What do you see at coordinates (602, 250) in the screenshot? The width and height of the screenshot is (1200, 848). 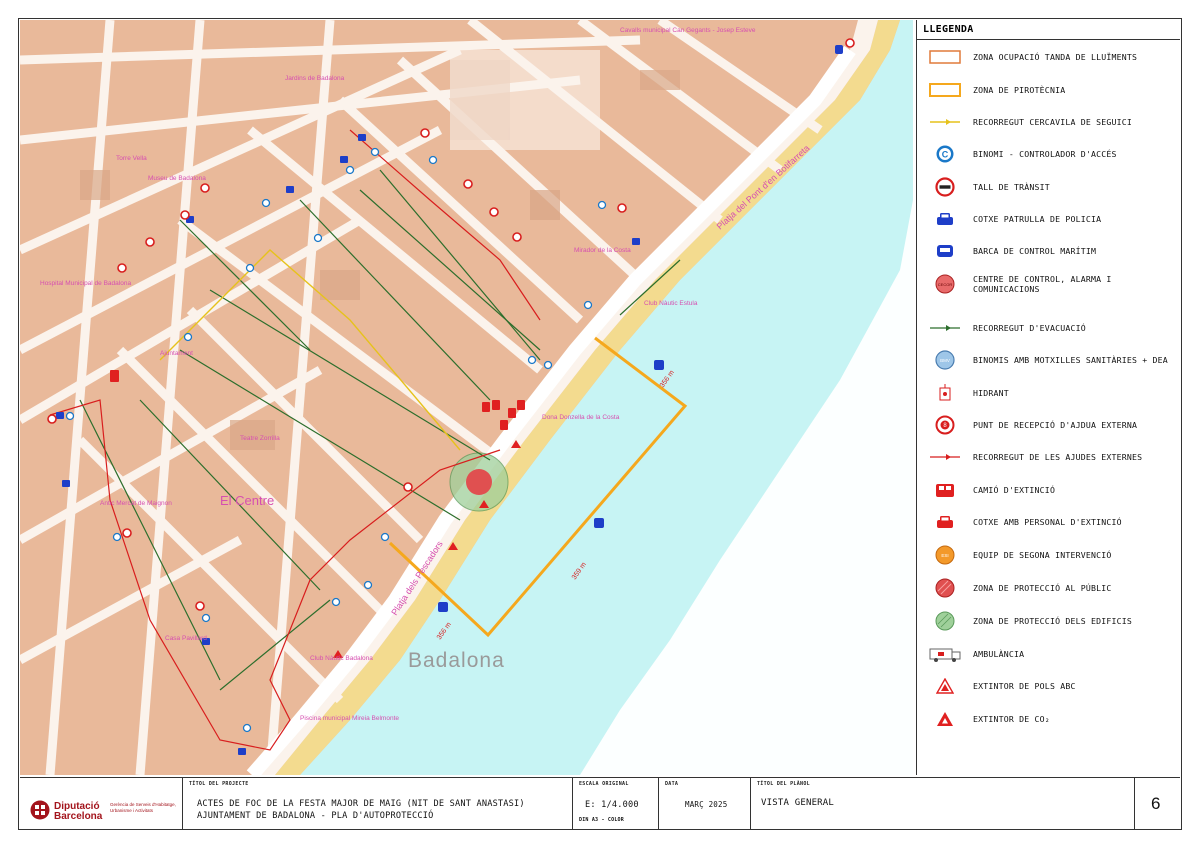 I see `place-mirador: Mirador de la Costa` at bounding box center [602, 250].